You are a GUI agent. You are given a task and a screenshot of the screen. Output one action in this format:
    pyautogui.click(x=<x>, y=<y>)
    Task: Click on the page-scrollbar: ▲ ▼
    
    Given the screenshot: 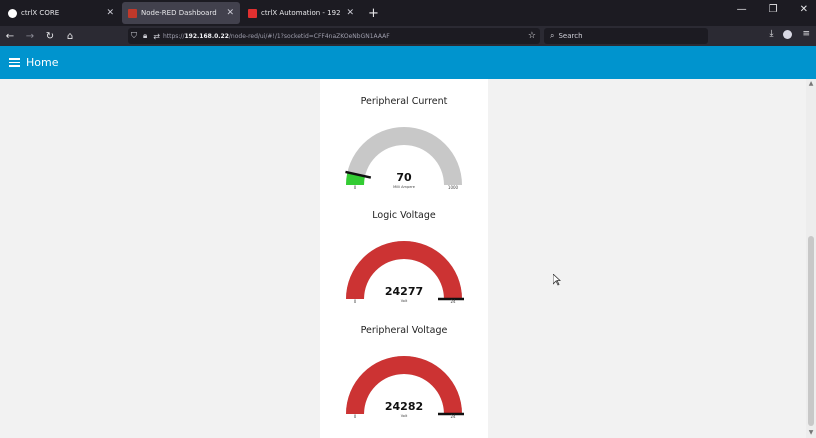 What is the action you would take?
    pyautogui.click(x=811, y=258)
    